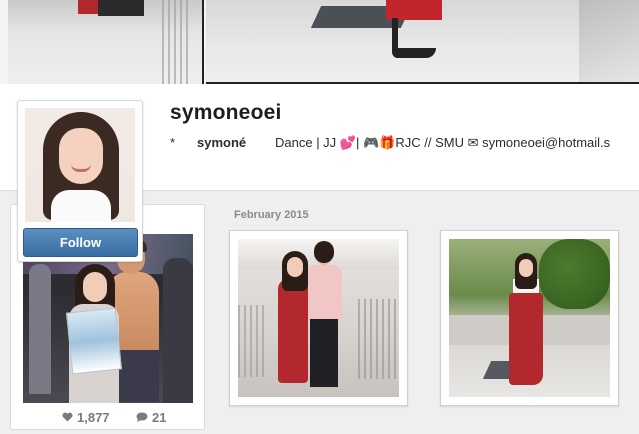 The width and height of the screenshot is (639, 434). What do you see at coordinates (142, 417) in the screenshot?
I see `comment-icon` at bounding box center [142, 417].